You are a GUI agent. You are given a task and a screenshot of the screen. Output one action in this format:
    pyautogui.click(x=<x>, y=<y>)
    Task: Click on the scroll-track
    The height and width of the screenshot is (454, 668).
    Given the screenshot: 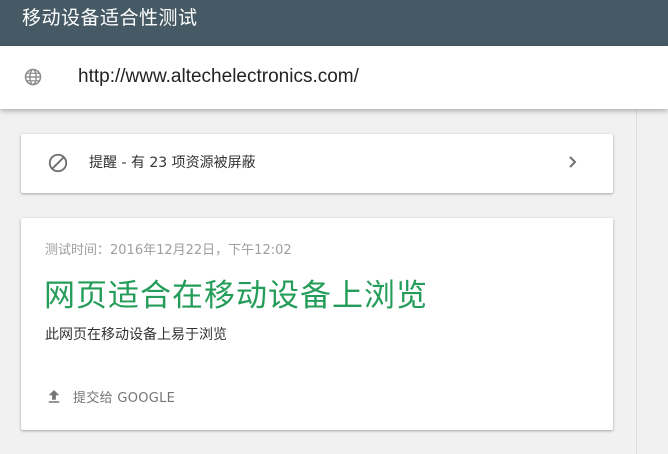 What is the action you would take?
    pyautogui.click(x=636, y=281)
    